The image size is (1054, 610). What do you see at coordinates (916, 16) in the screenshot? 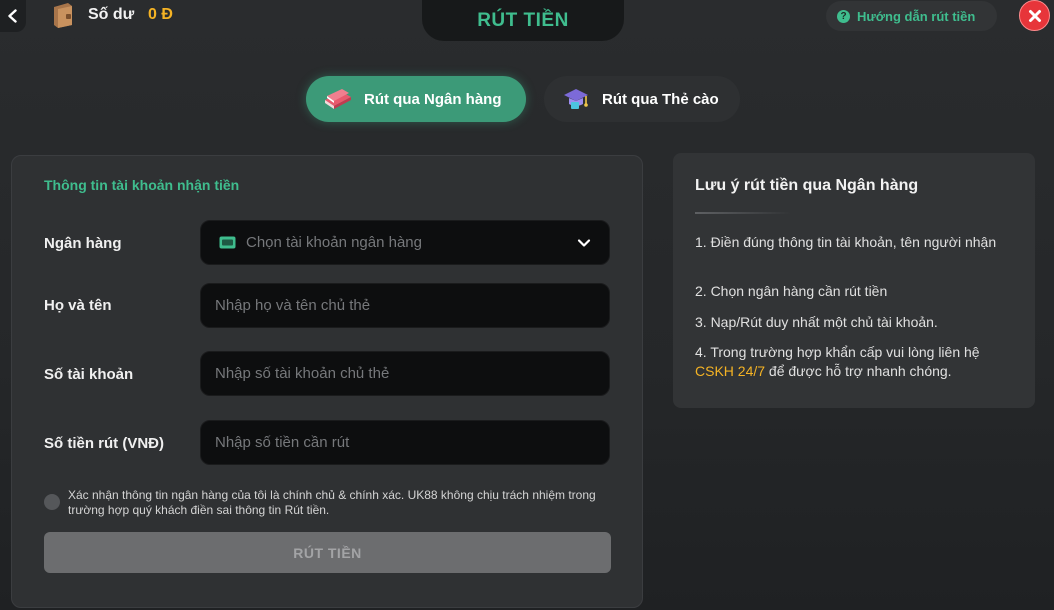
I see `guide-link-label: Hướng dẫn rút tiền` at bounding box center [916, 16].